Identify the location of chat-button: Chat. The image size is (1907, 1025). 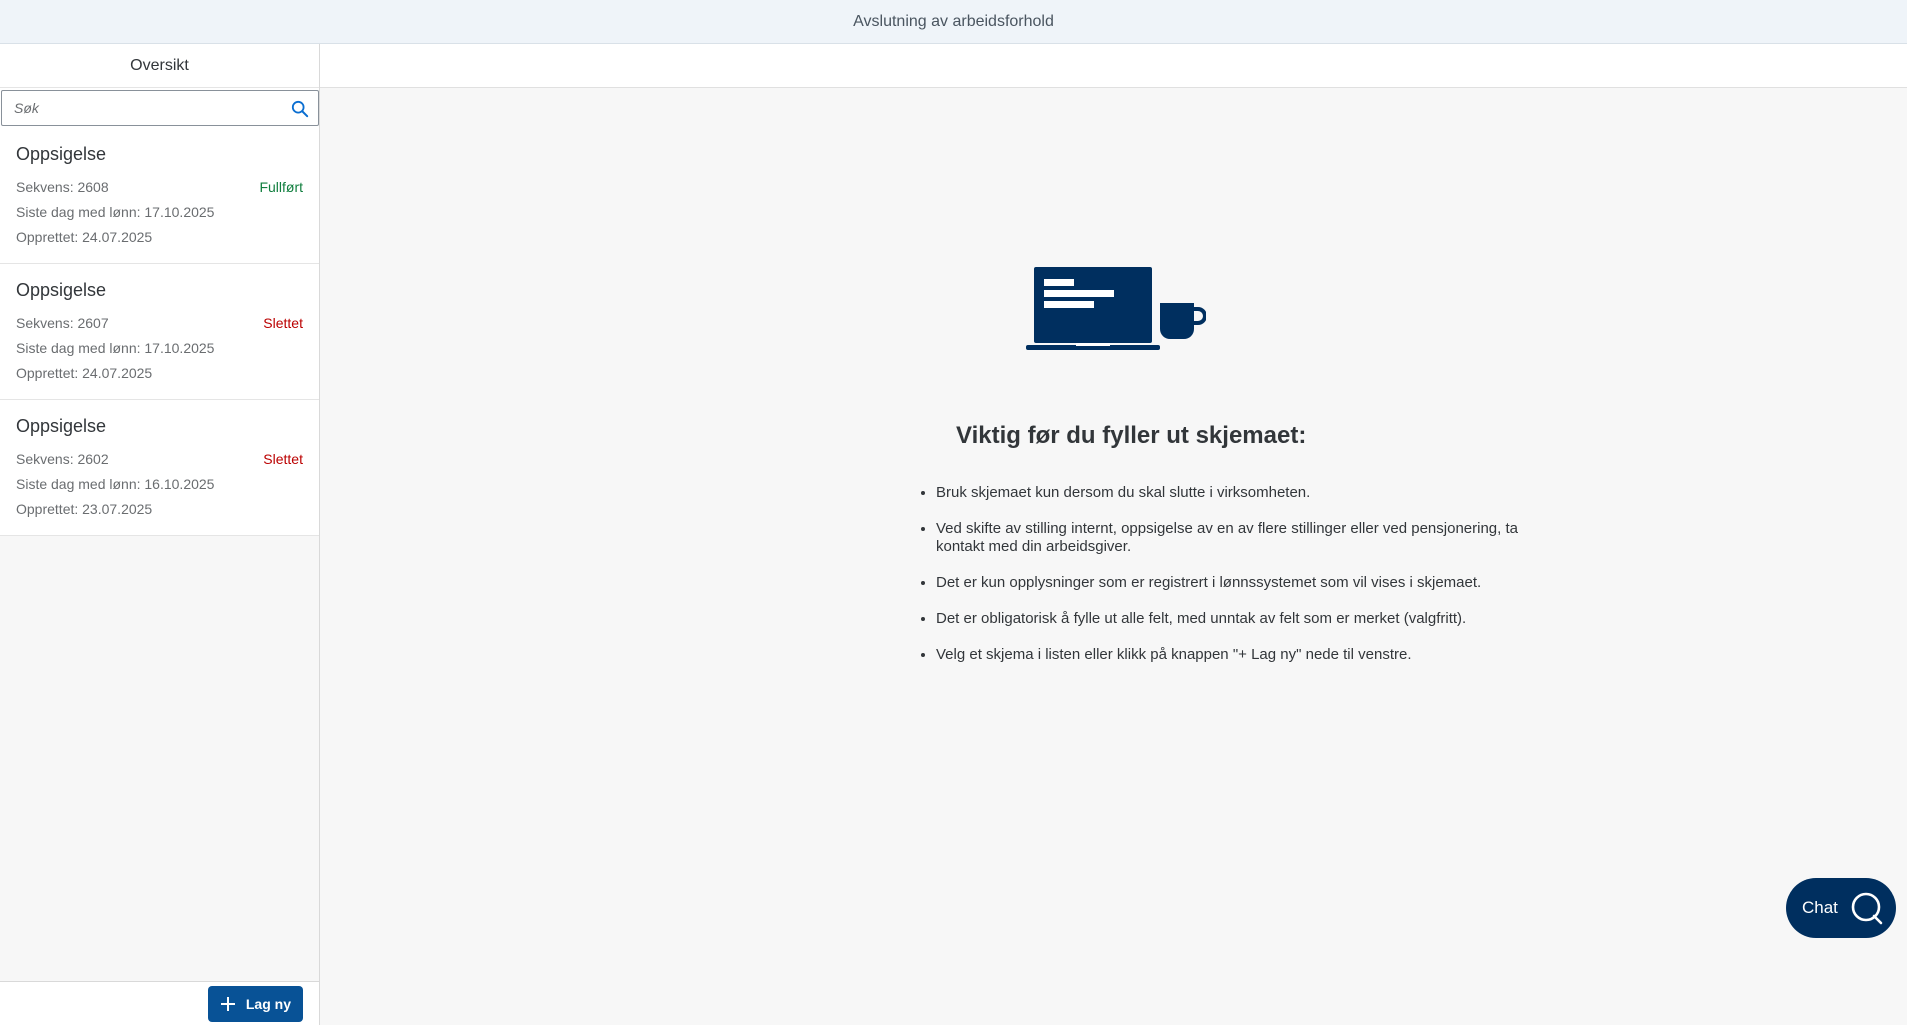
(1841, 908).